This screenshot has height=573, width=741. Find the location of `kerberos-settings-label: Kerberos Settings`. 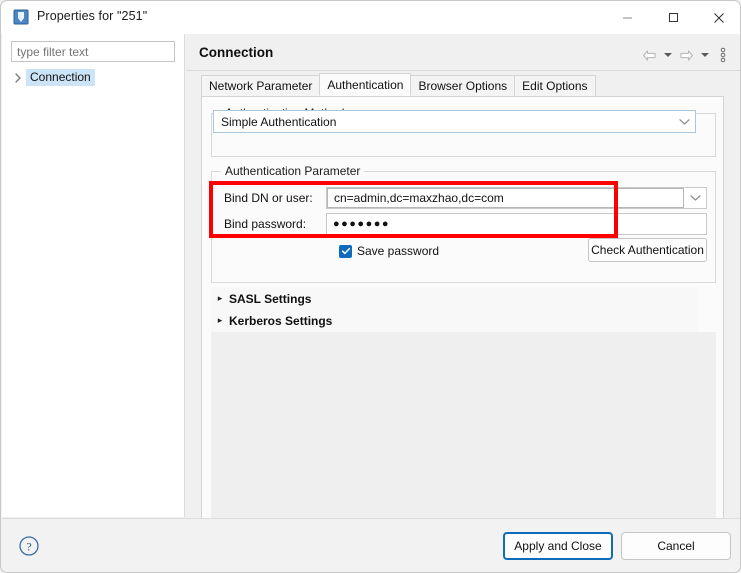

kerberos-settings-label: Kerberos Settings is located at coordinates (281, 320).